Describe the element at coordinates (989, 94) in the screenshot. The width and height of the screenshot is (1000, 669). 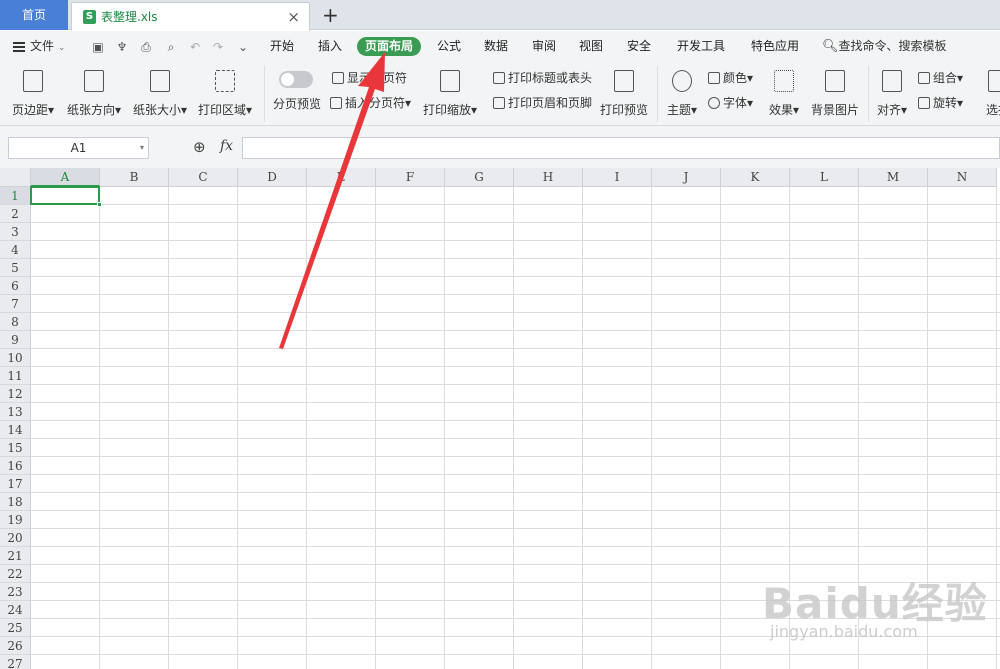
I see `select-pane-button: 选择` at that location.